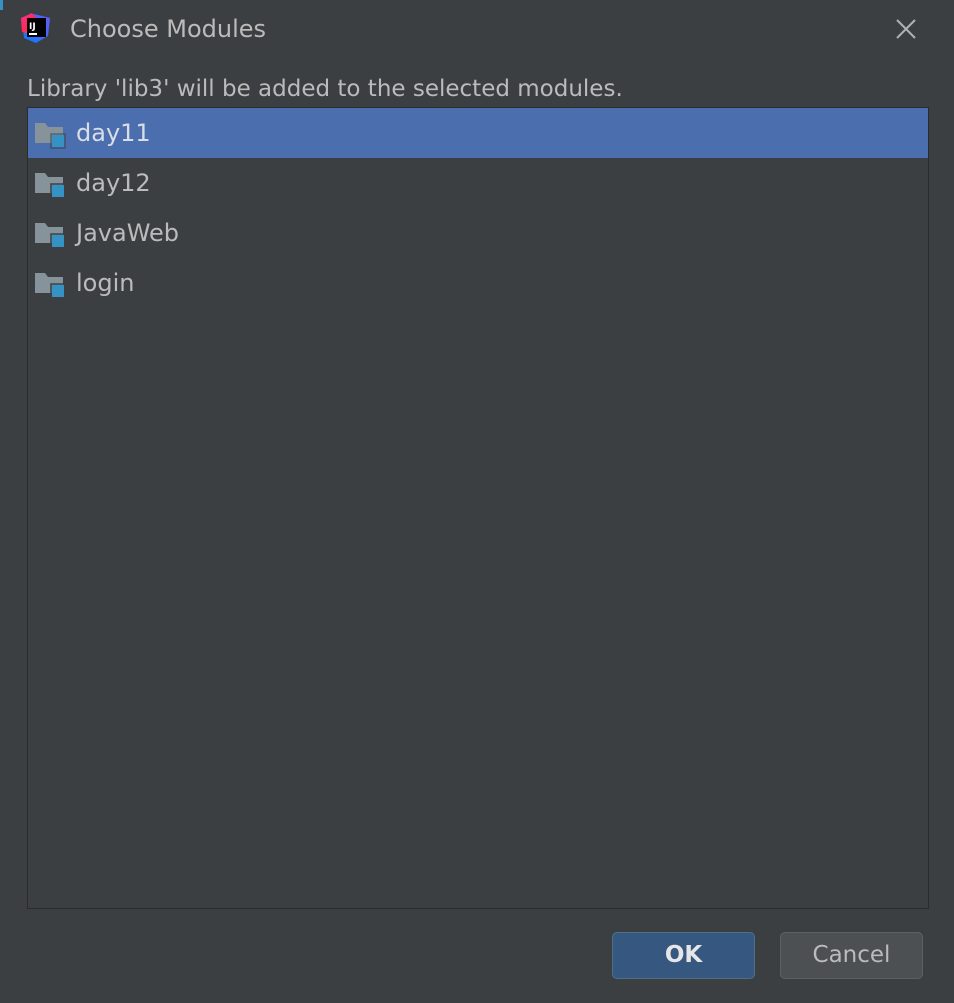  Describe the element at coordinates (32, 27) in the screenshot. I see `svg-text: IJ` at that location.